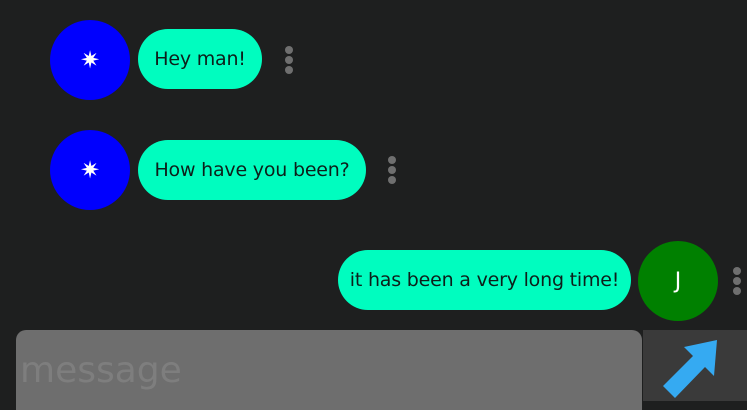  I want to click on send-arrow-icon, so click(690, 369).